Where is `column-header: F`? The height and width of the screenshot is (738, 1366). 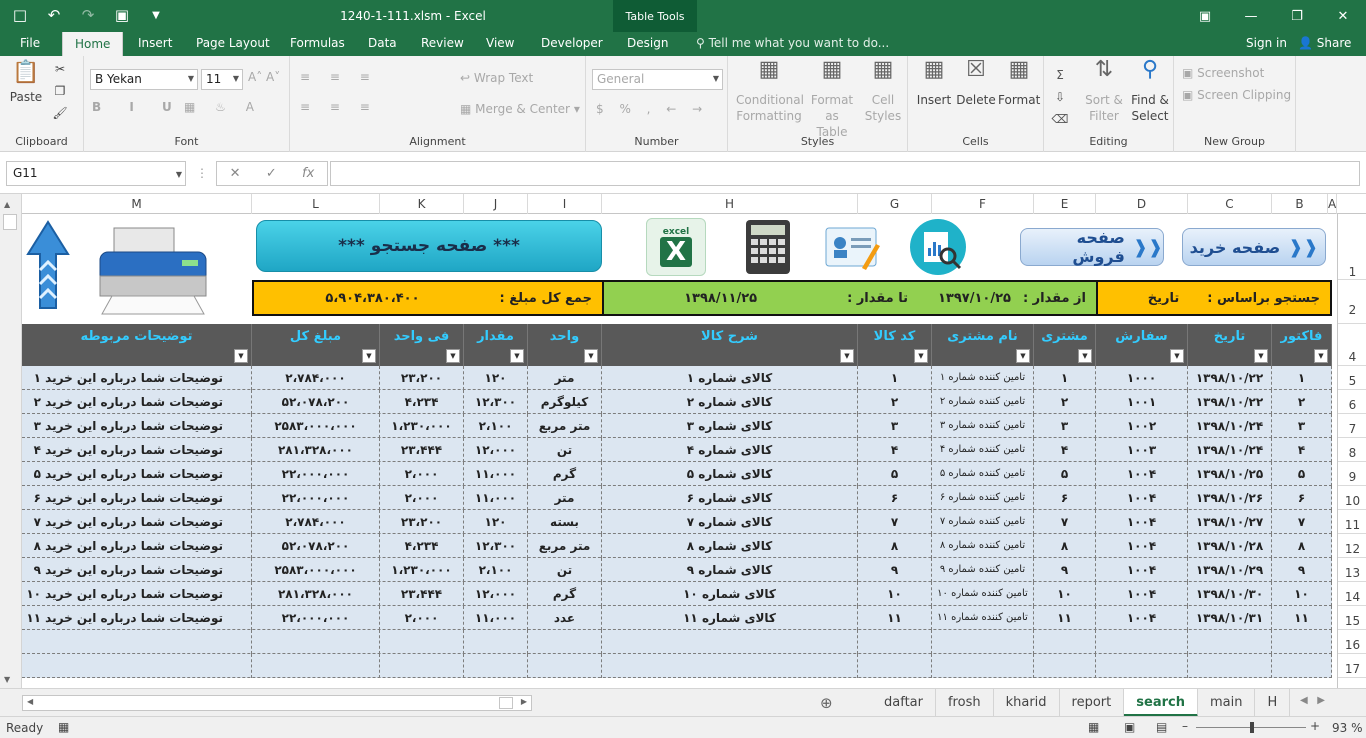
column-header: F is located at coordinates (983, 204).